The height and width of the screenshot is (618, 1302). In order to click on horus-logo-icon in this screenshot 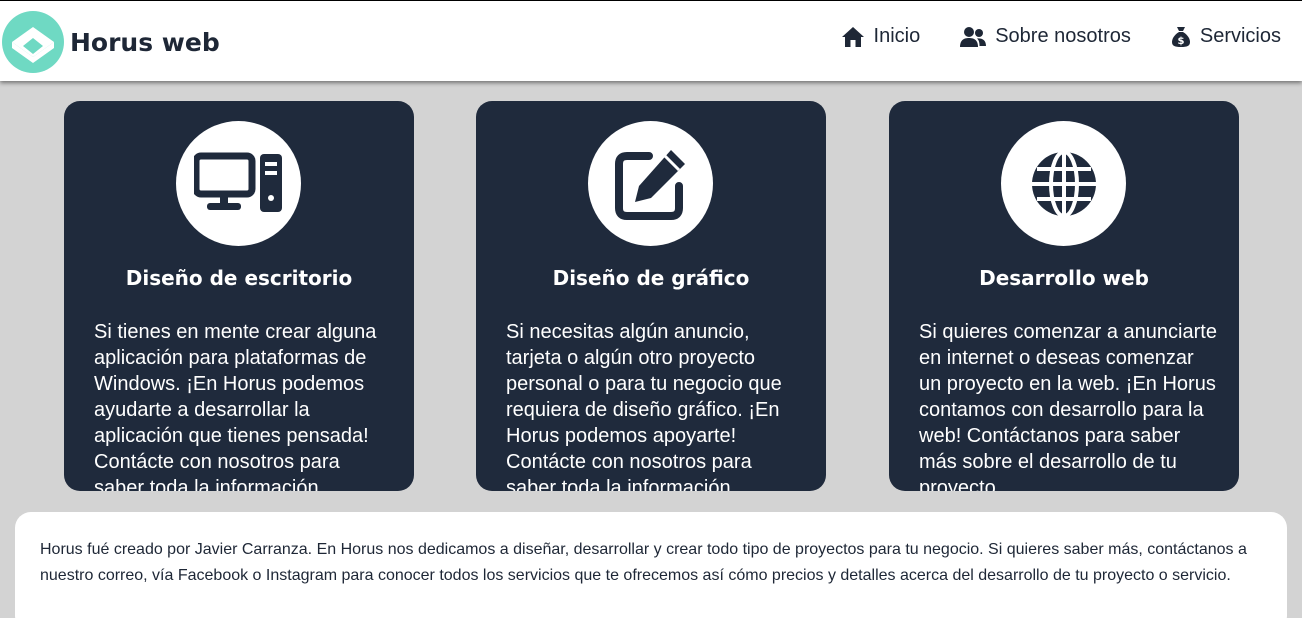, I will do `click(33, 42)`.